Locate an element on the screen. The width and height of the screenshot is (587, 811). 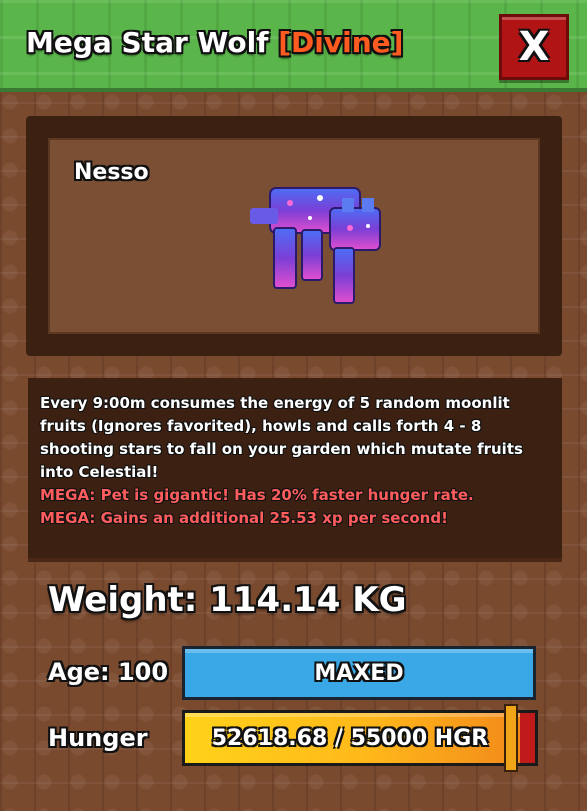
description-line: into Celestial! is located at coordinates (99, 472).